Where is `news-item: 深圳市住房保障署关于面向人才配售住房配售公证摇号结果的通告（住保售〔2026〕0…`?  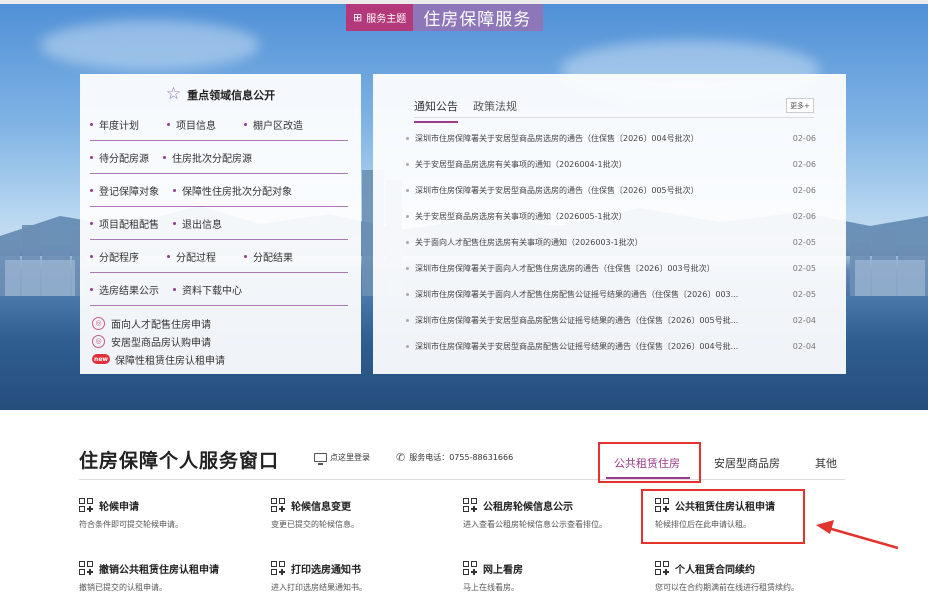
news-item: 深圳市住房保障署关于面向人才配售住房配售公证摇号结果的通告（住保售〔2026〕0… is located at coordinates (611, 294).